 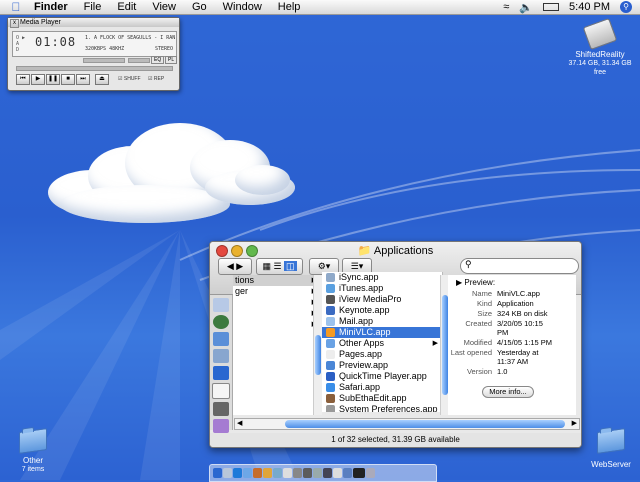 I want to click on back-forward-buttons: ◀ ▶, so click(x=235, y=266).